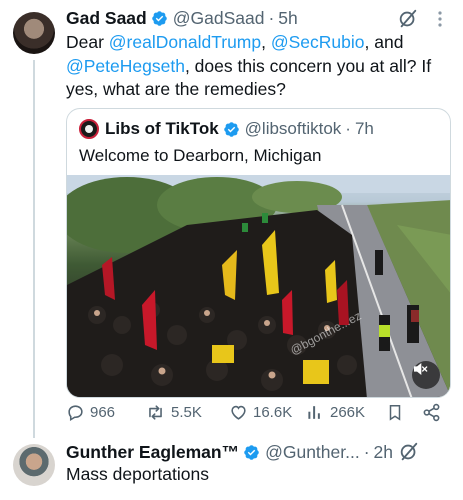  What do you see at coordinates (200, 155) in the screenshot?
I see `quoted-tweet-text: Welcome to Dearborn, Michigan` at bounding box center [200, 155].